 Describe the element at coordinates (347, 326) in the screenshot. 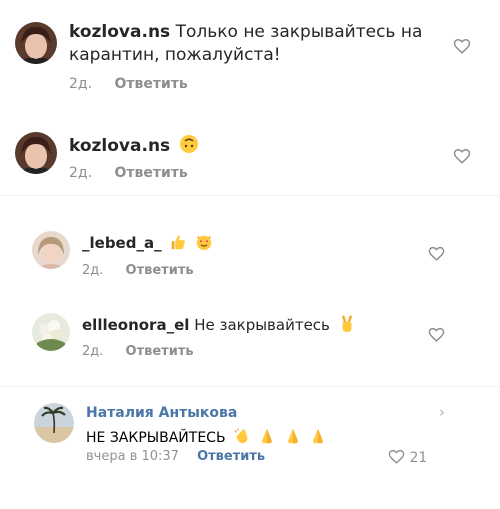

I see `victory-hand-icon` at that location.